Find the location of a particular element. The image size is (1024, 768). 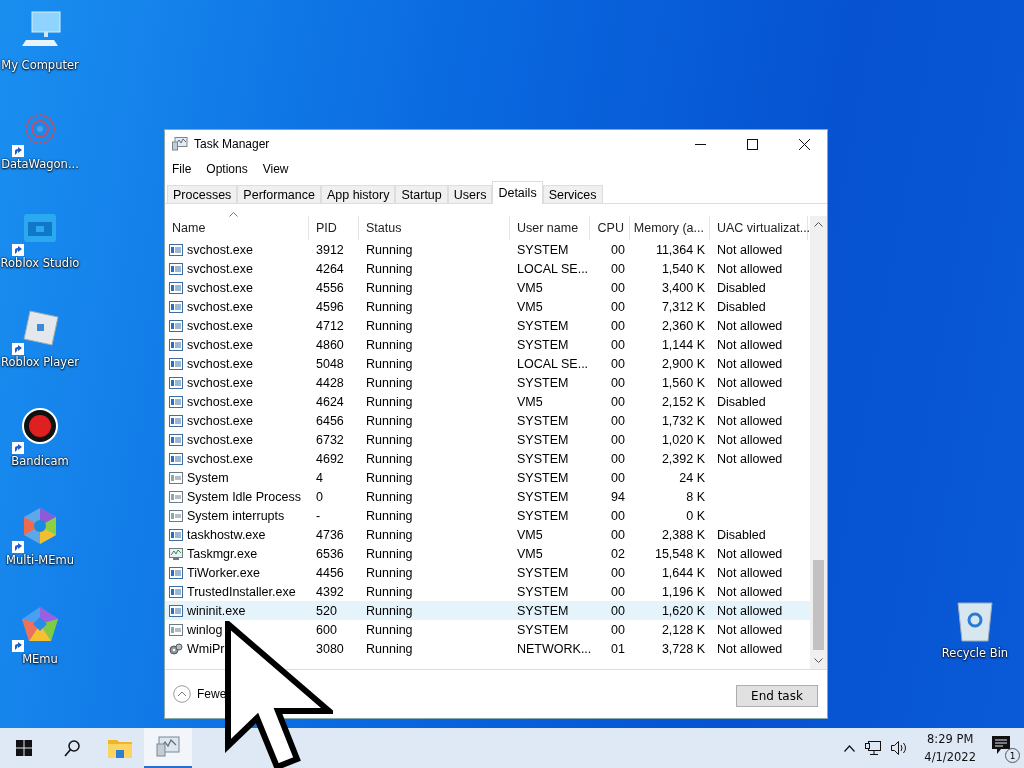

desktop-icon-label: Roblox Studio is located at coordinates (40, 263).